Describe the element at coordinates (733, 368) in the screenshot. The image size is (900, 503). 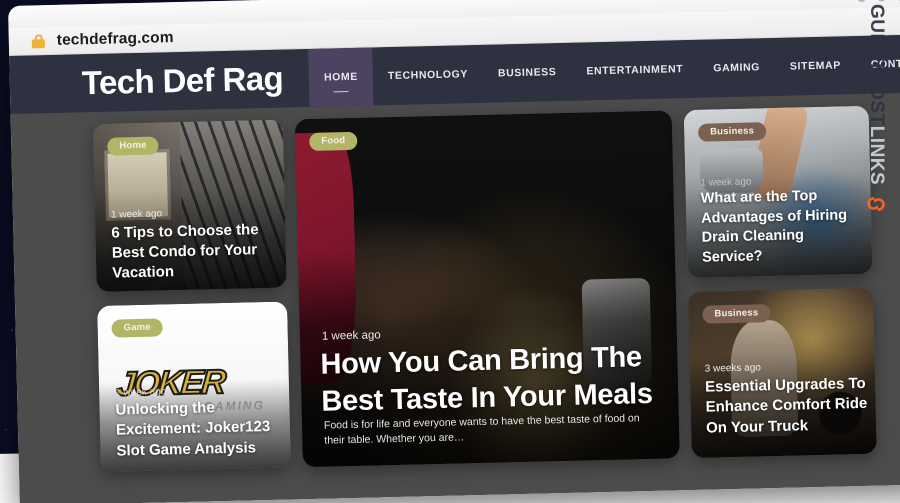
I see `article-timestamp: 3 weeks ago` at that location.